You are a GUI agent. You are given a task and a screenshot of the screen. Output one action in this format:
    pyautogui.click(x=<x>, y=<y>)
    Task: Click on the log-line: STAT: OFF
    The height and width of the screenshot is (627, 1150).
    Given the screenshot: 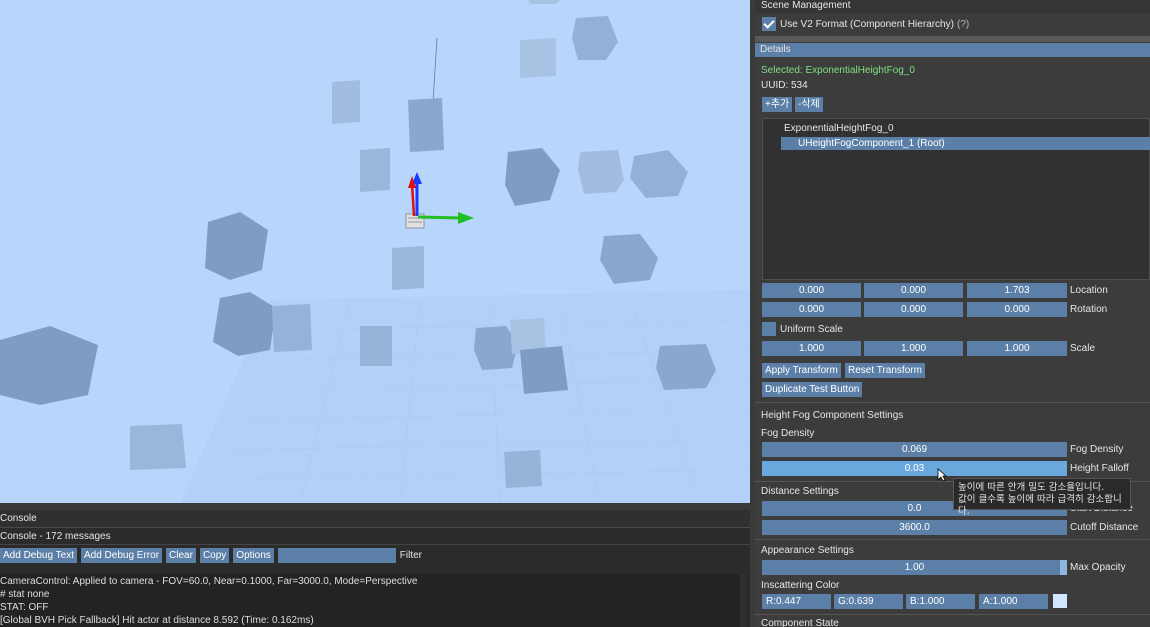 What is the action you would take?
    pyautogui.click(x=24, y=607)
    